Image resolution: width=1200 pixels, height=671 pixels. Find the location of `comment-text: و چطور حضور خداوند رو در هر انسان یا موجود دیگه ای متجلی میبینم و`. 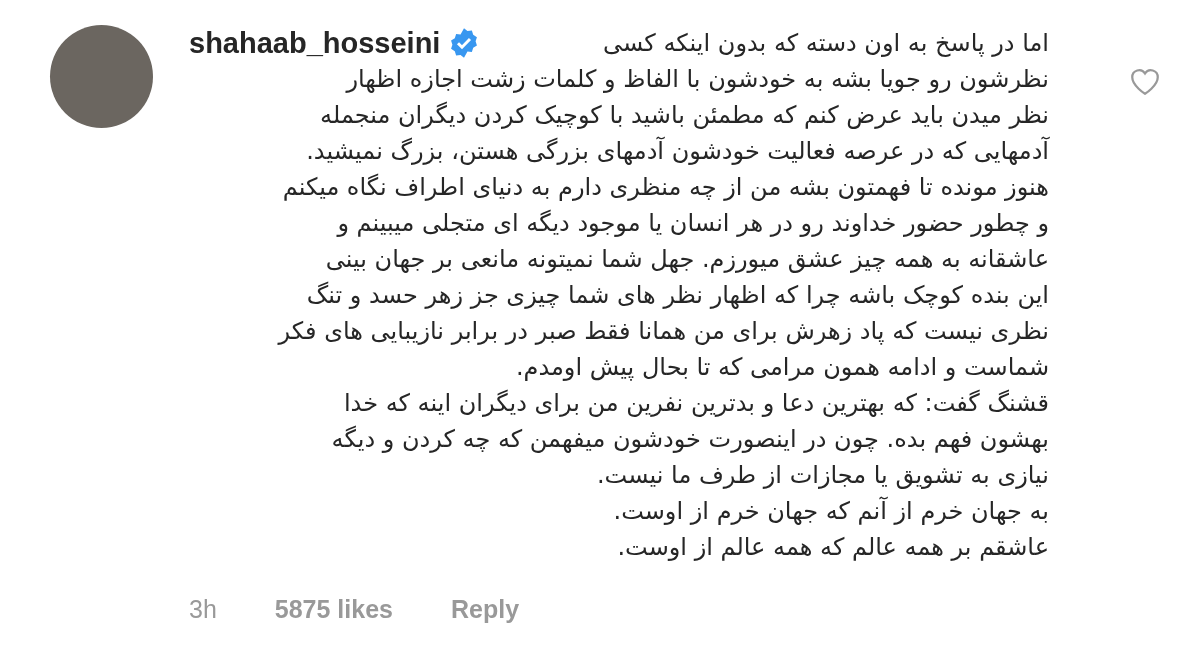

comment-text: و چطور حضور خداوند رو در هر انسان یا موجود دیگه ای متجلی میبینم و is located at coordinates (692, 223).